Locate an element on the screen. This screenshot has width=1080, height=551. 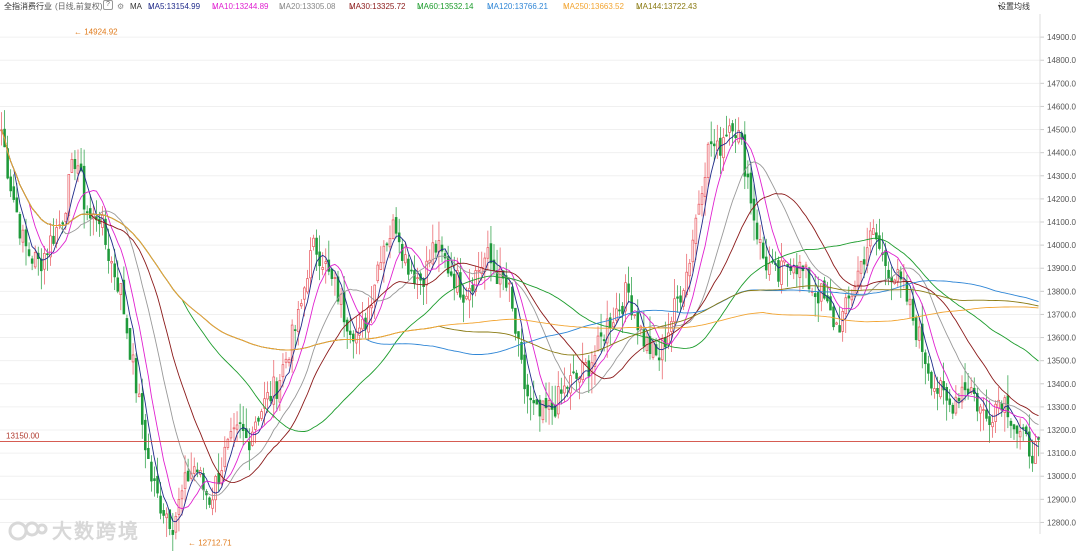
y-tick-label: 13400.0 is located at coordinates (1061, 384).